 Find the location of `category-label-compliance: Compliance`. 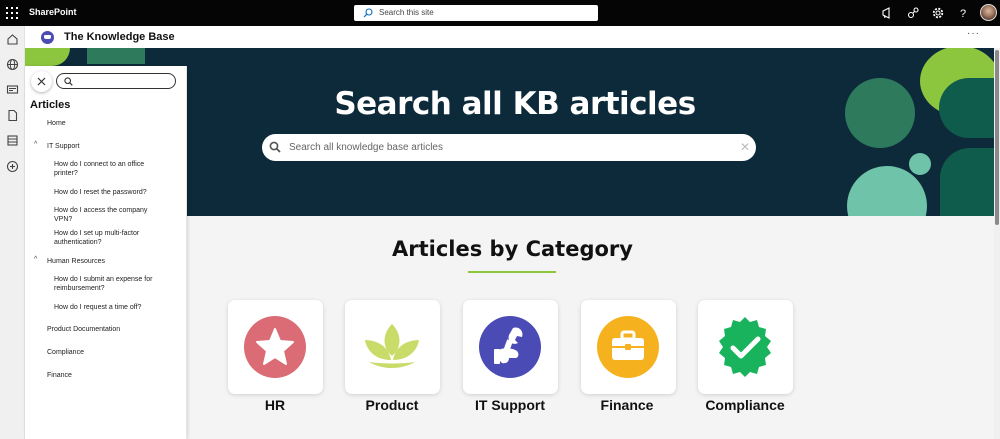

category-label-compliance: Compliance is located at coordinates (745, 405).